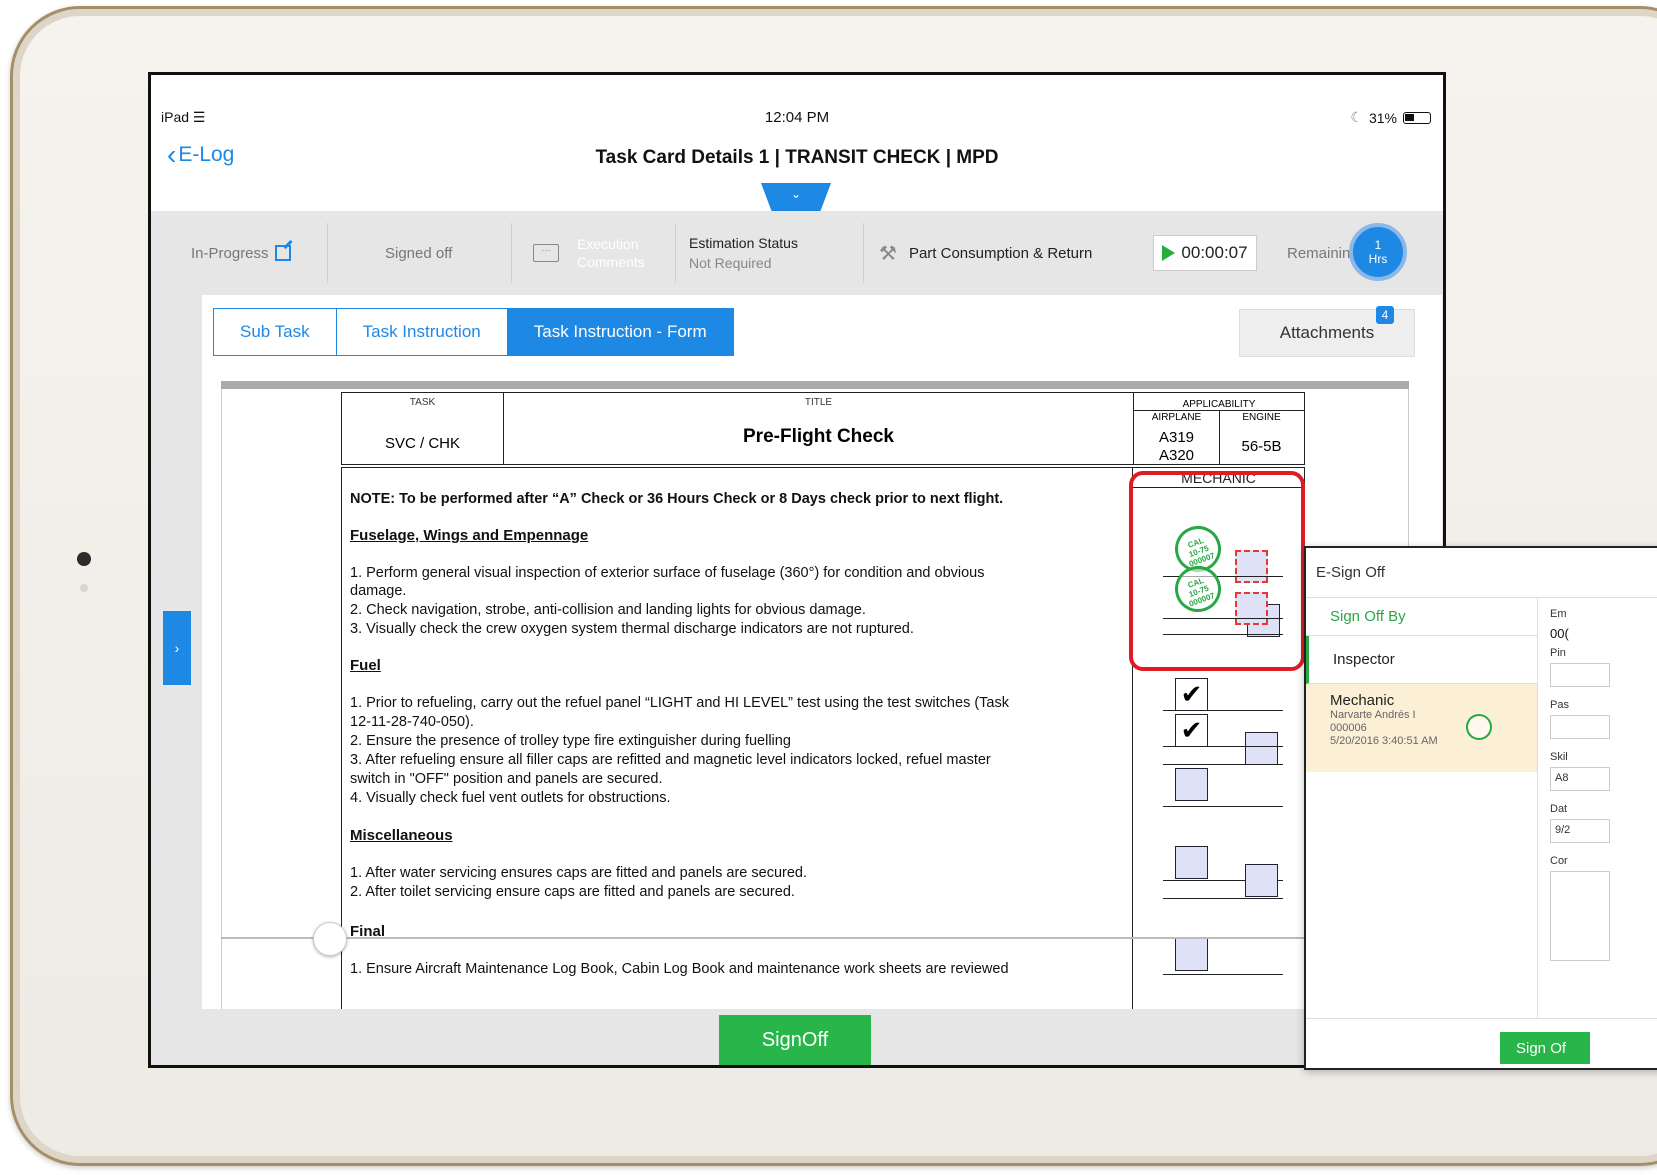  I want to click on status-in-progress: In-Progress, so click(241, 253).